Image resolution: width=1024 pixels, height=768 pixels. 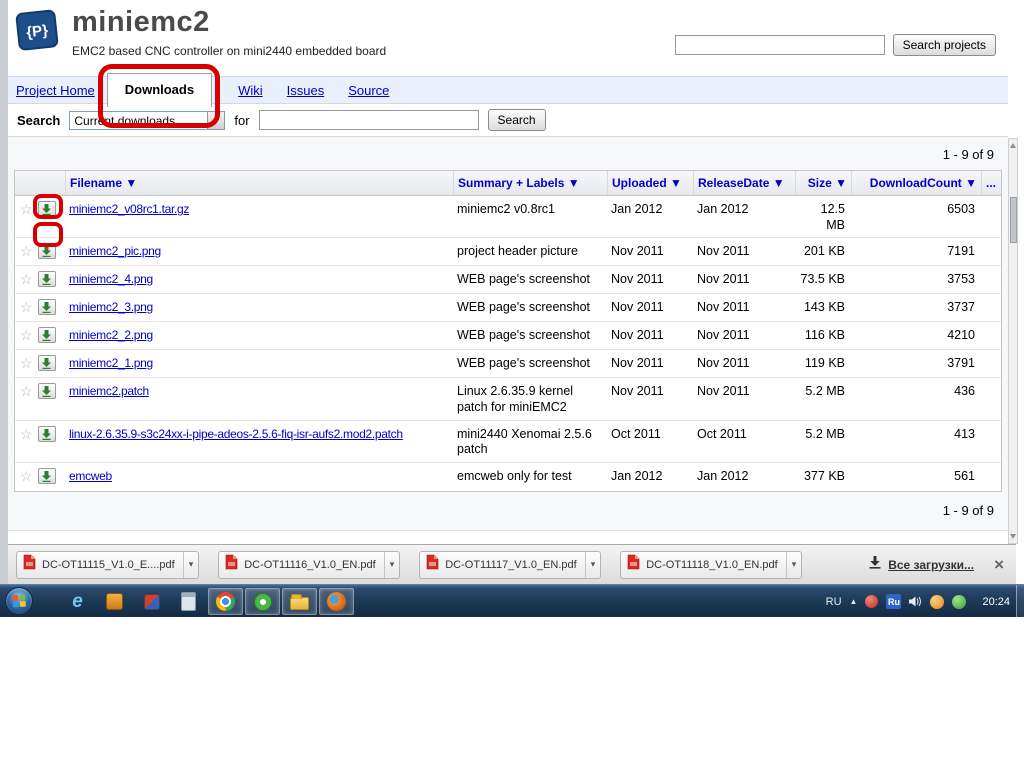 What do you see at coordinates (108, 564) in the screenshot?
I see `download-item: DC-OT11115_V1.0_E....pdf ▾` at bounding box center [108, 564].